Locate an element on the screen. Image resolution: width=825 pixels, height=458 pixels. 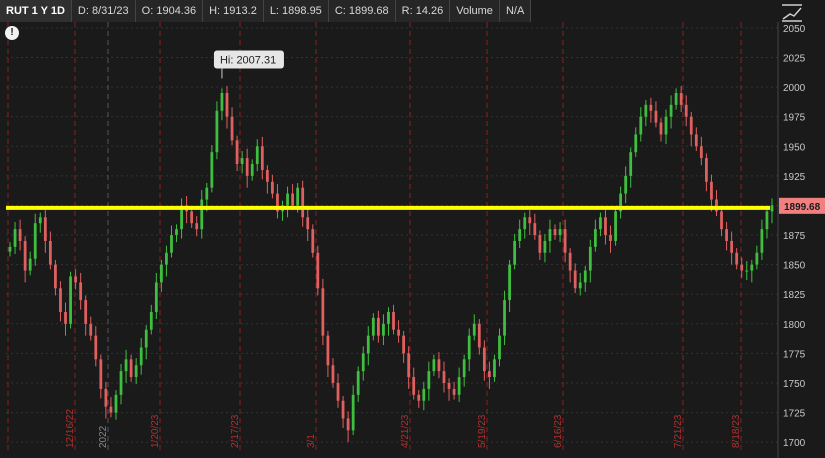
symbol-label: RUT 1 Y 1D is located at coordinates (36, 11).